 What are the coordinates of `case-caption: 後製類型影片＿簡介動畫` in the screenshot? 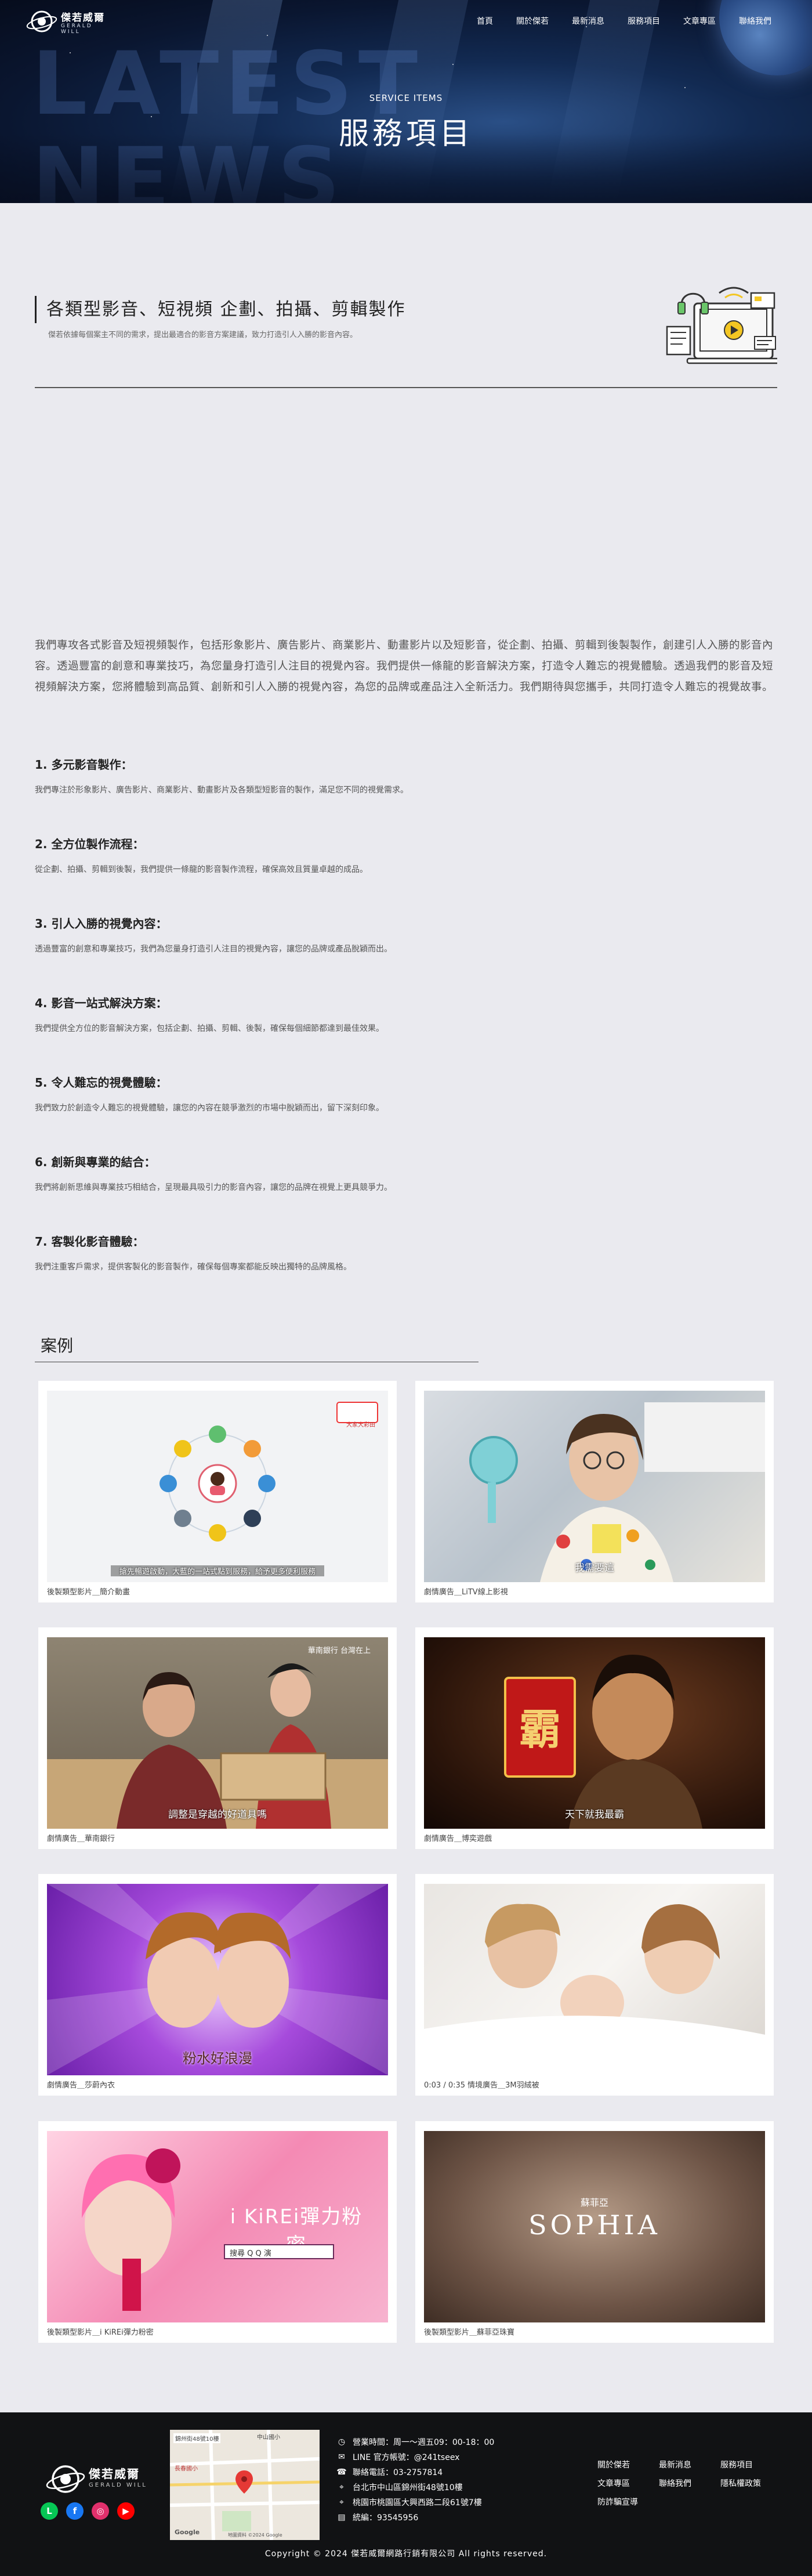 It's located at (88, 1591).